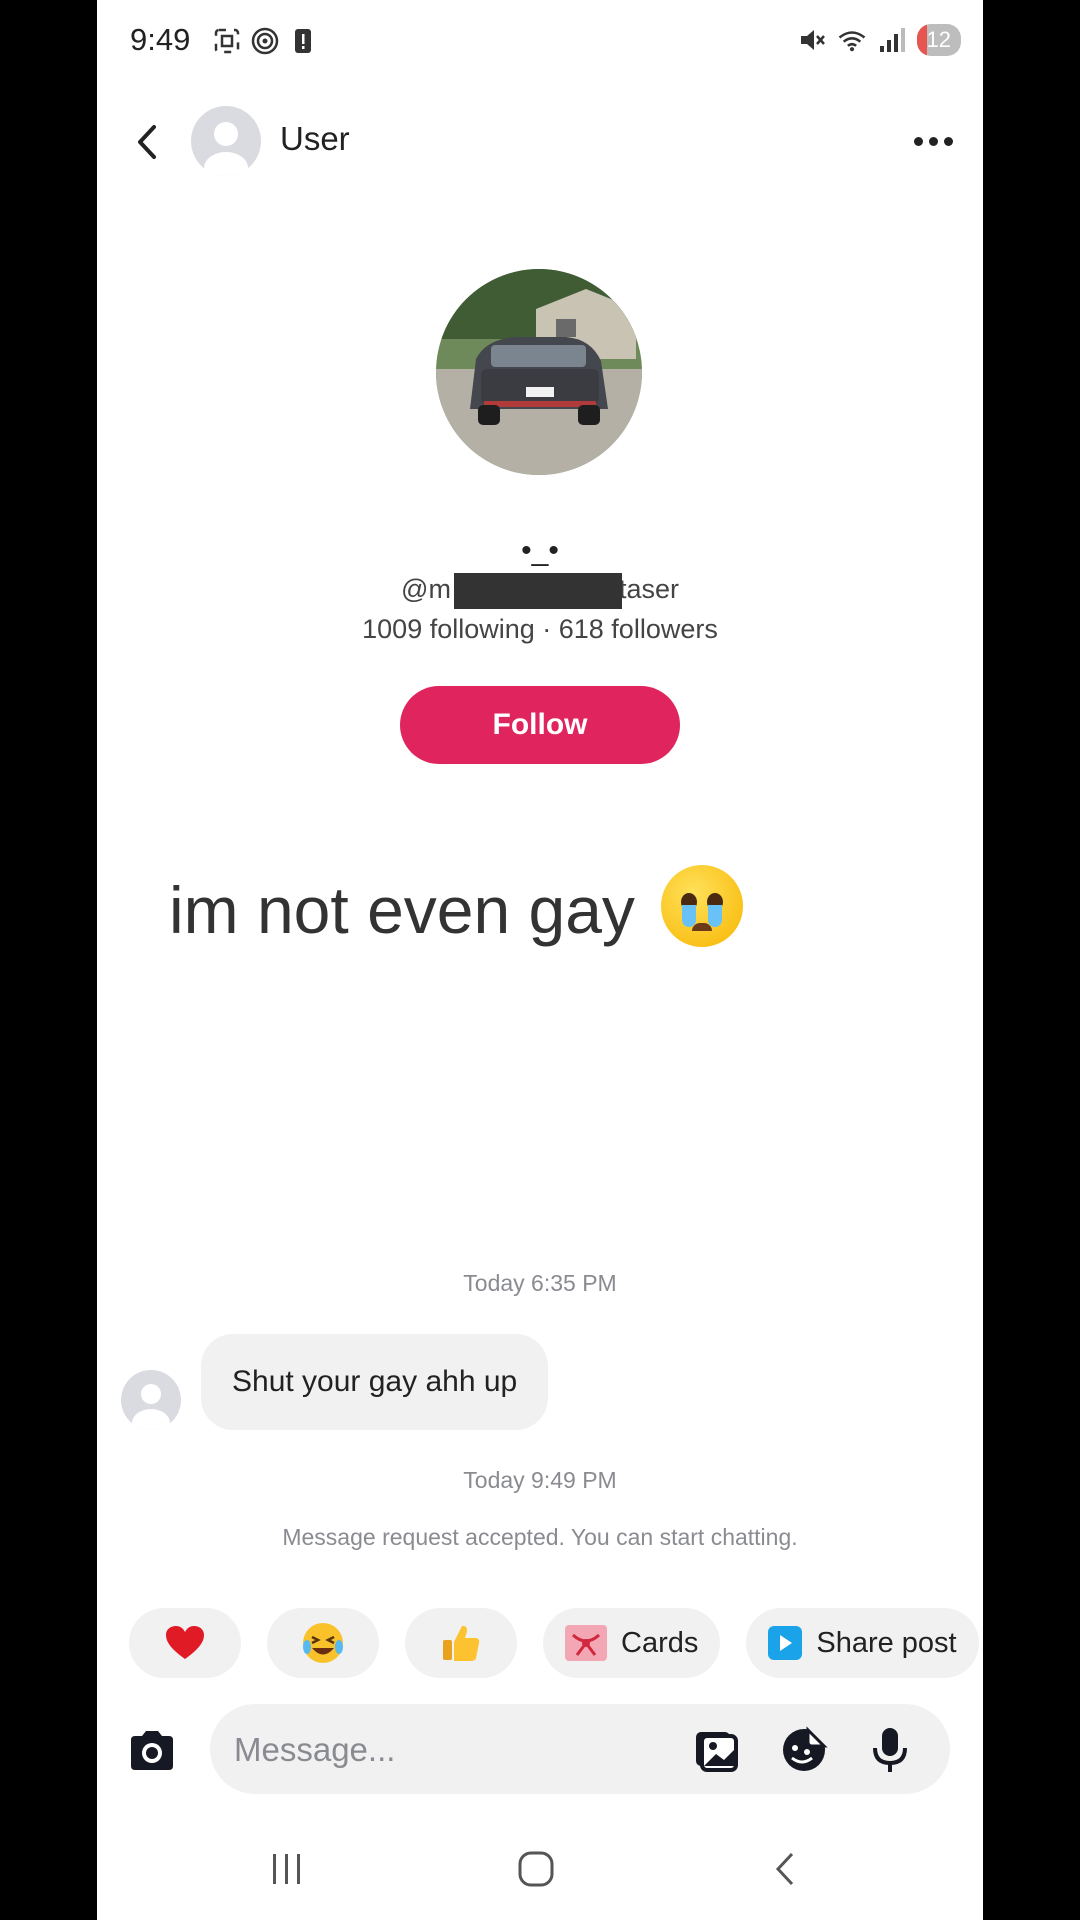 This screenshot has width=1080, height=1920. I want to click on recent-apps-button, so click(287, 1869).